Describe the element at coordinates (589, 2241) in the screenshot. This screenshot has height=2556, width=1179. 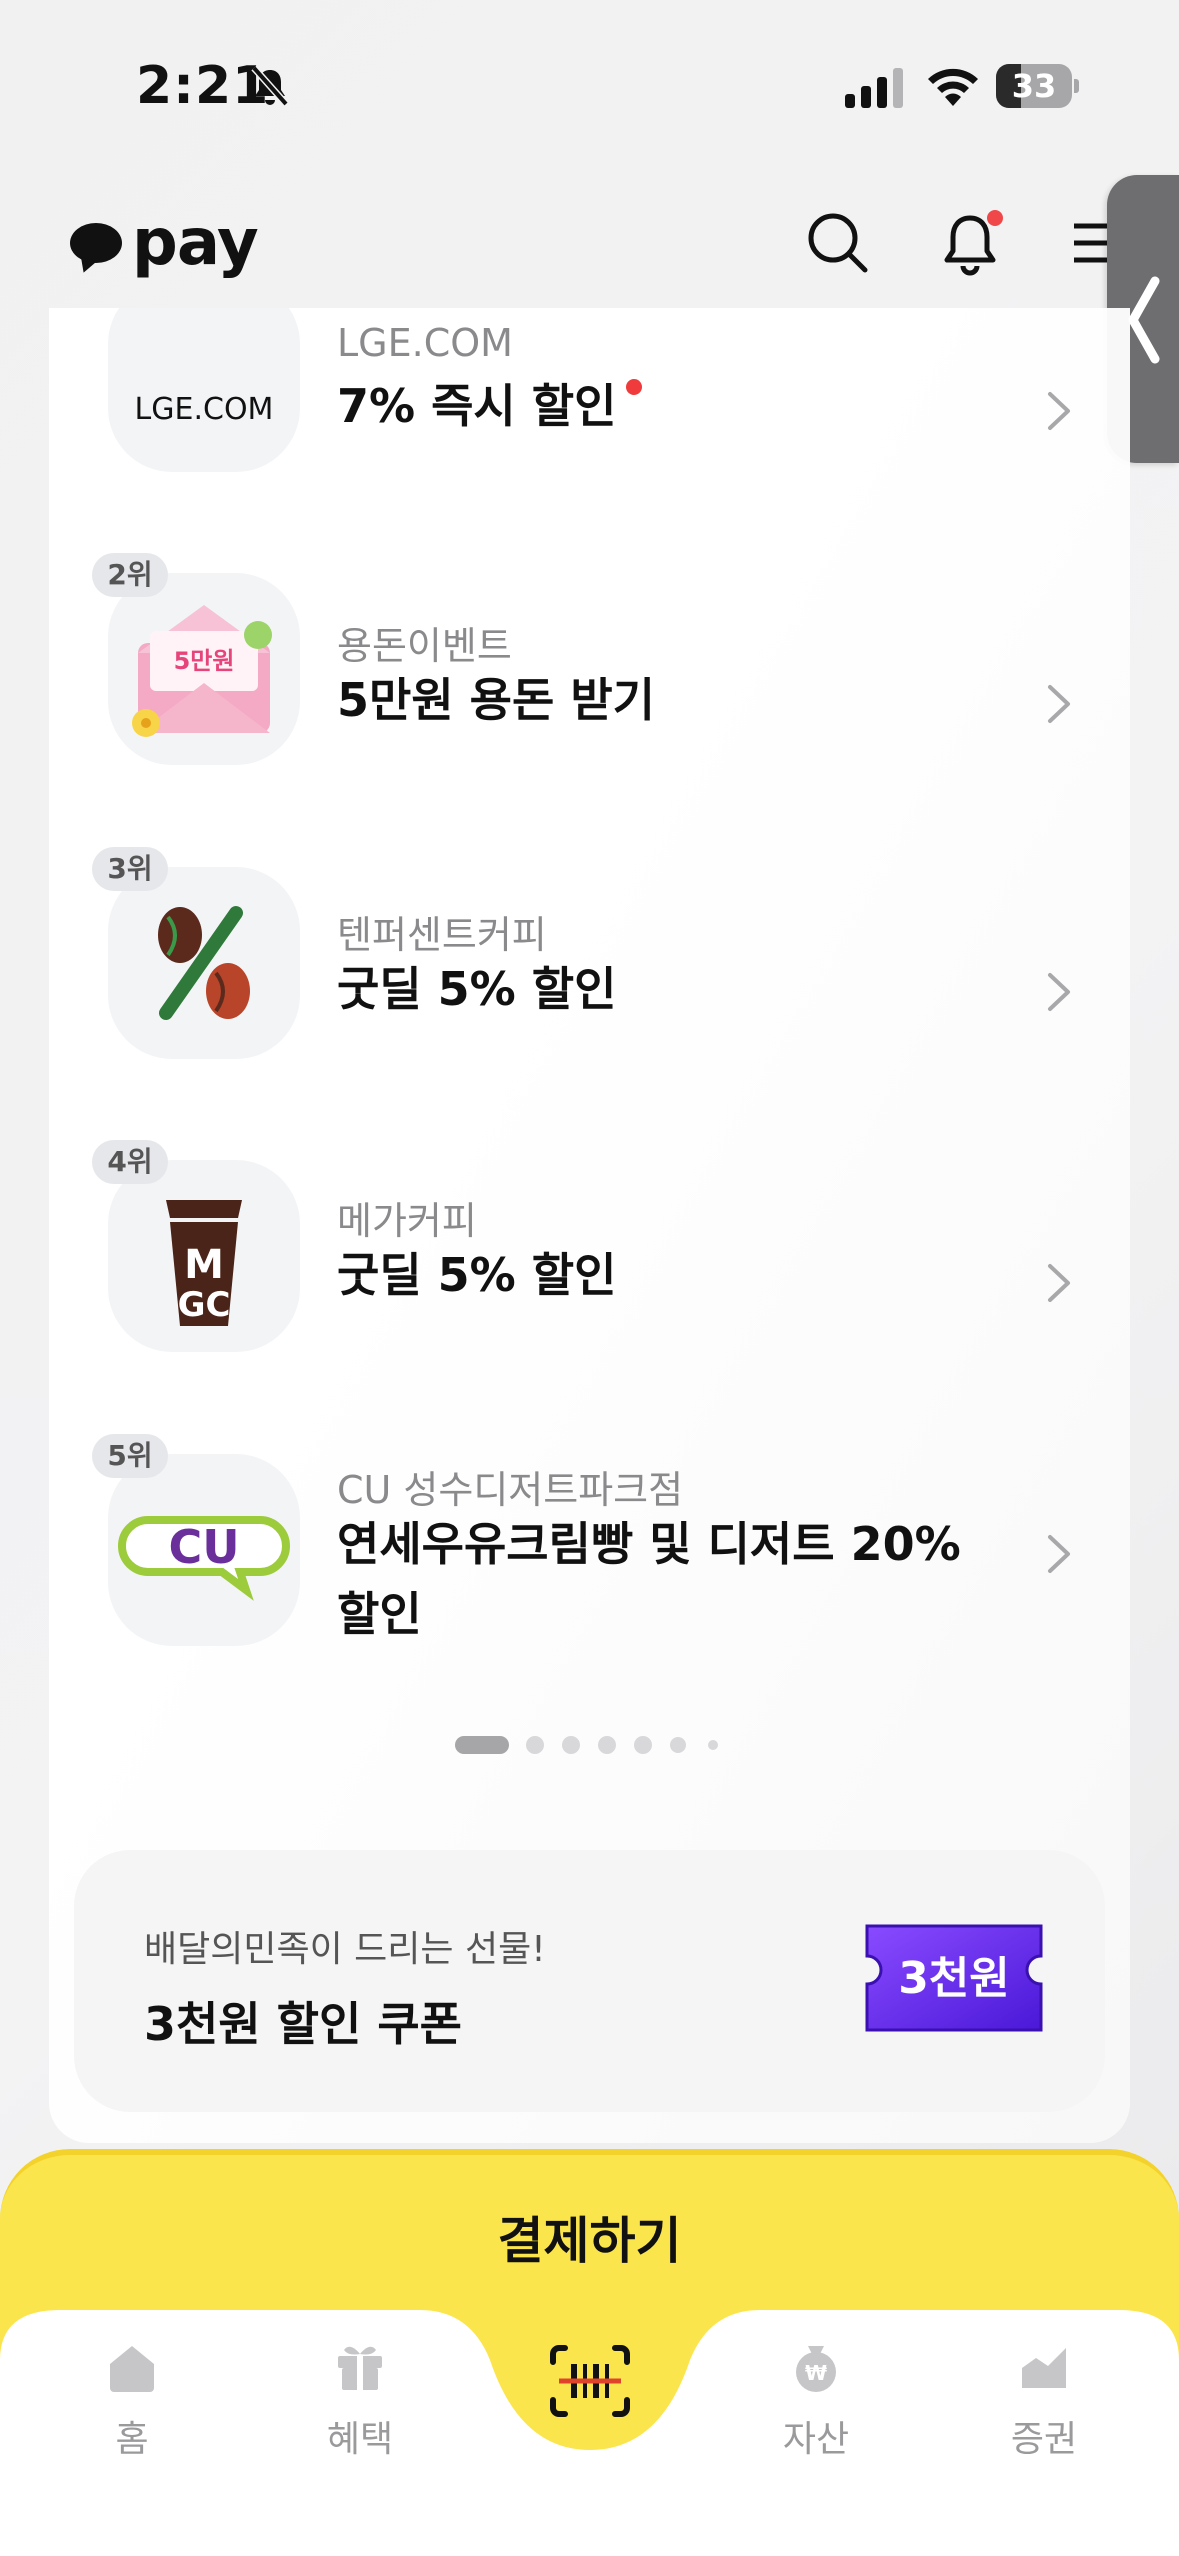
I see `pay-button-label: 결제하기` at that location.